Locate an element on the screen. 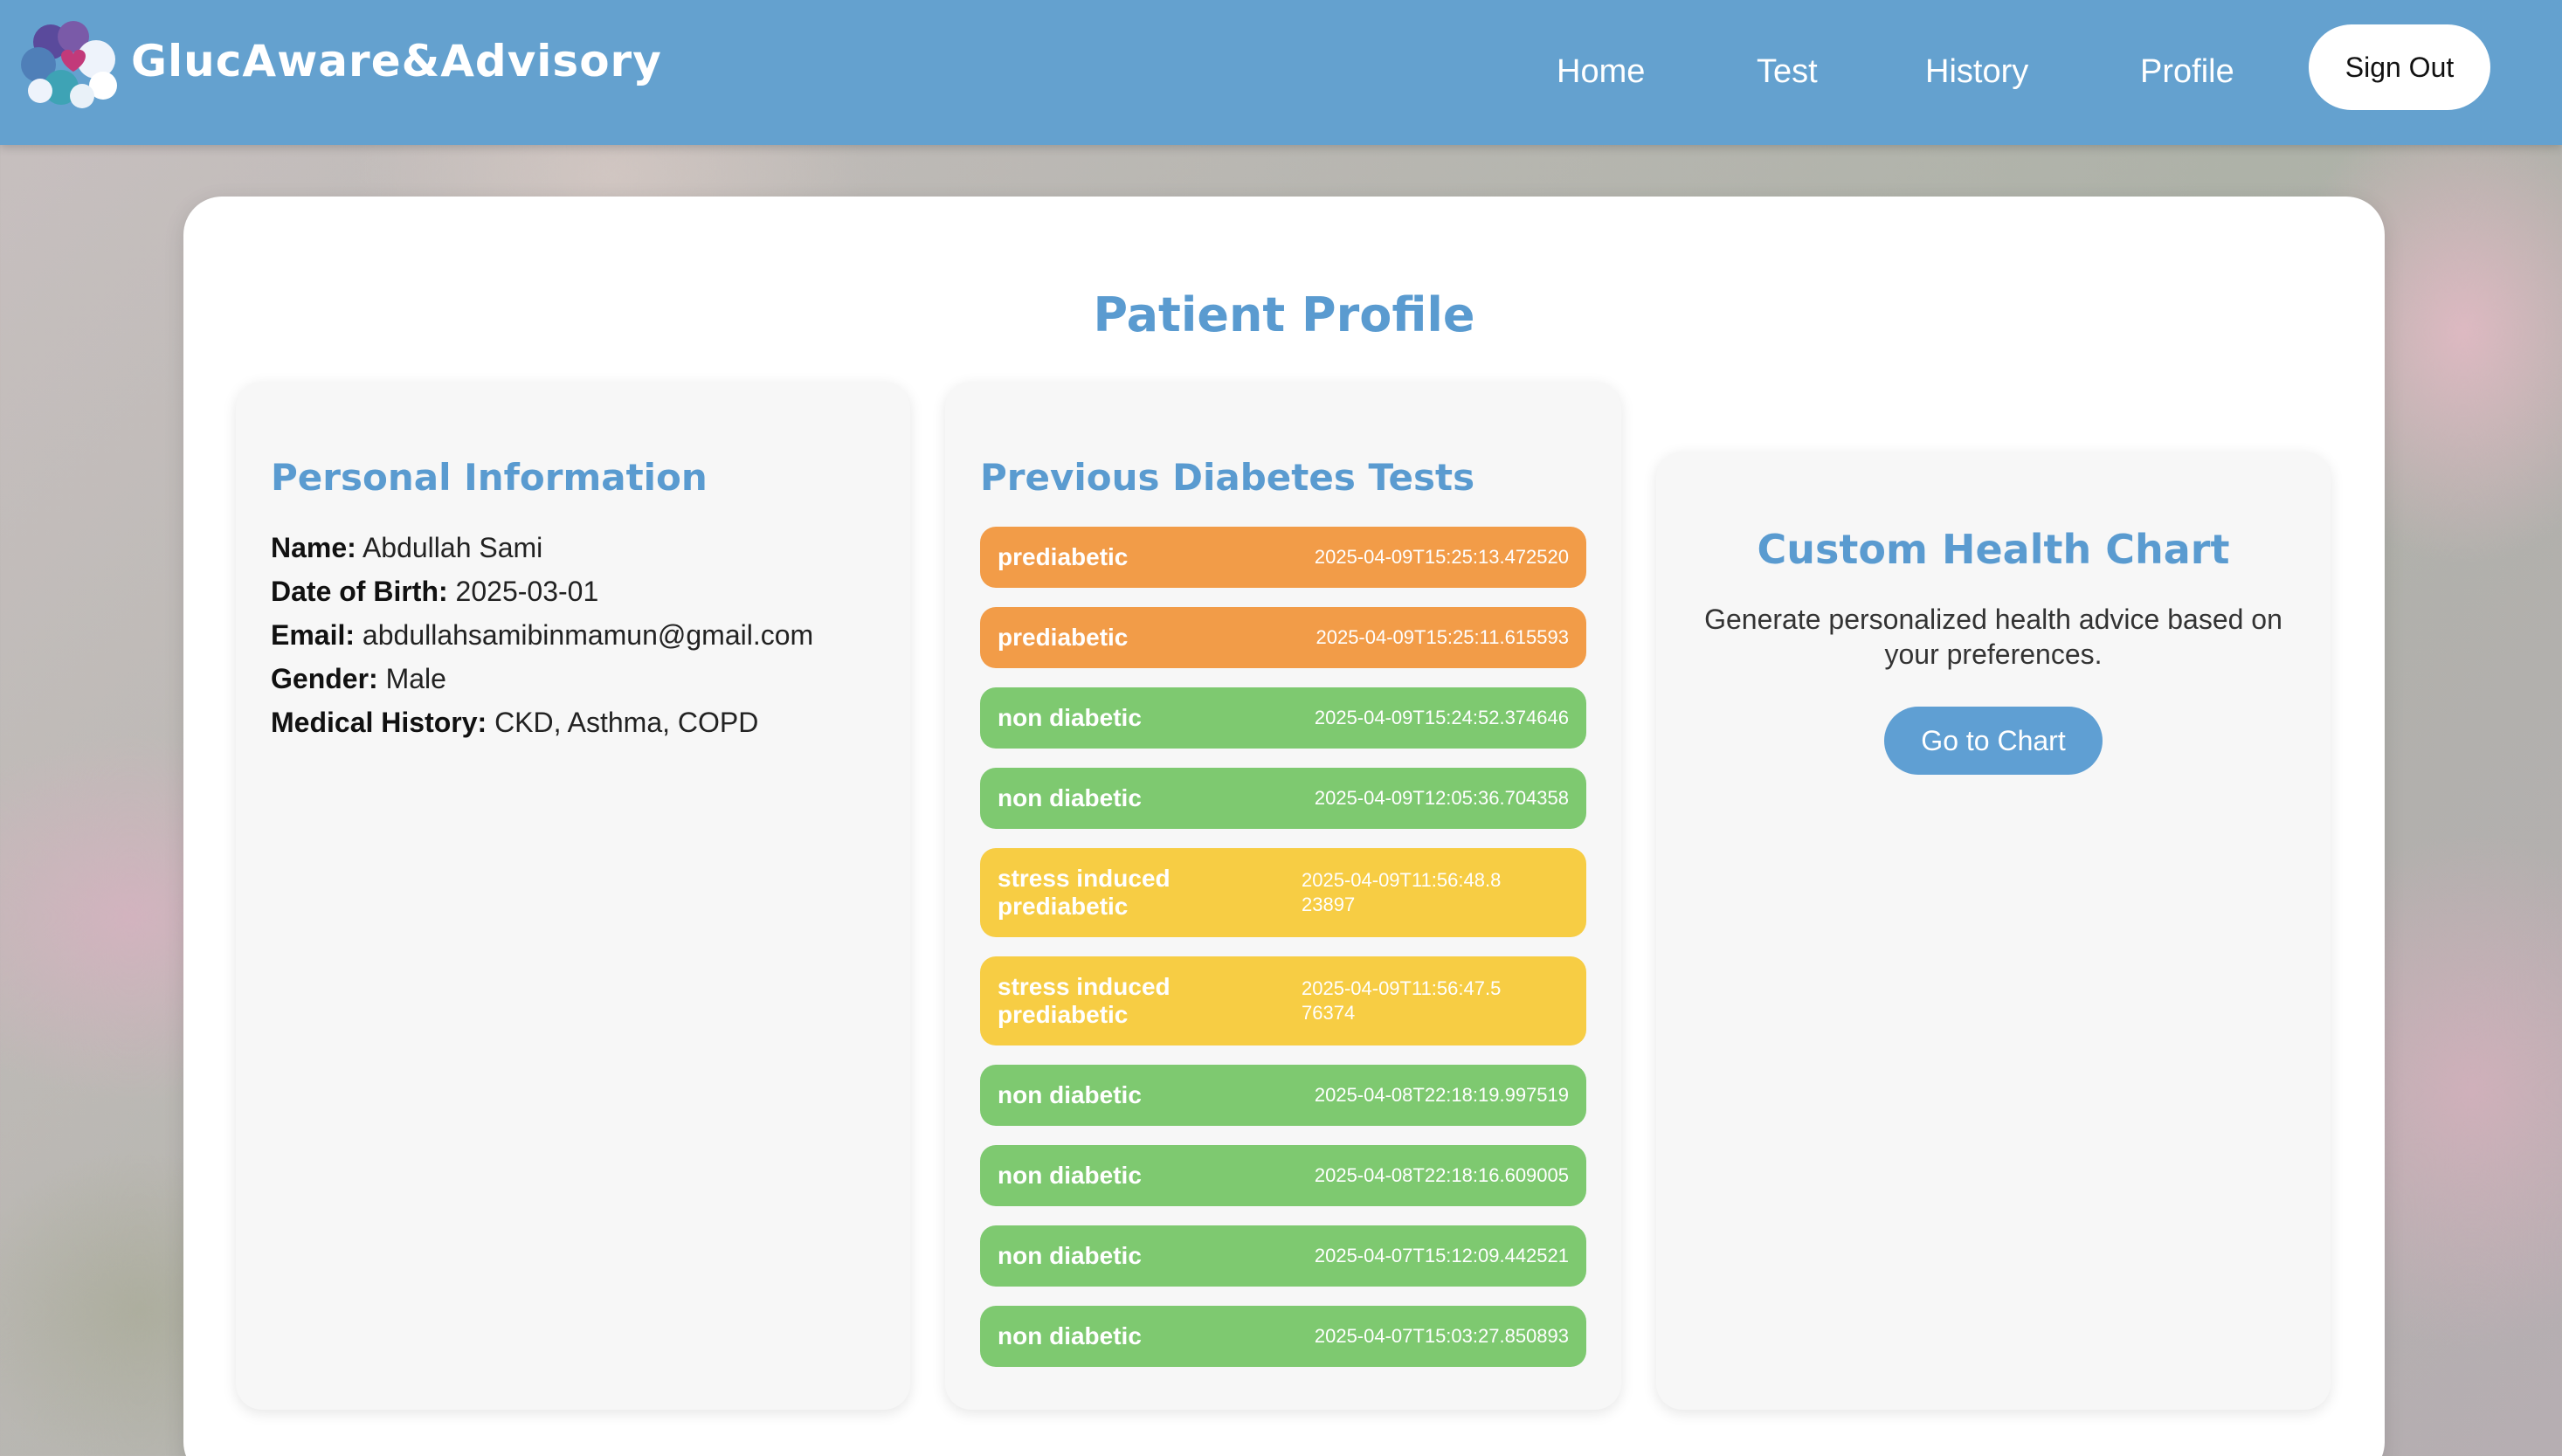  previous-tests-heading: Previous Diabetes Tests is located at coordinates (1227, 477).